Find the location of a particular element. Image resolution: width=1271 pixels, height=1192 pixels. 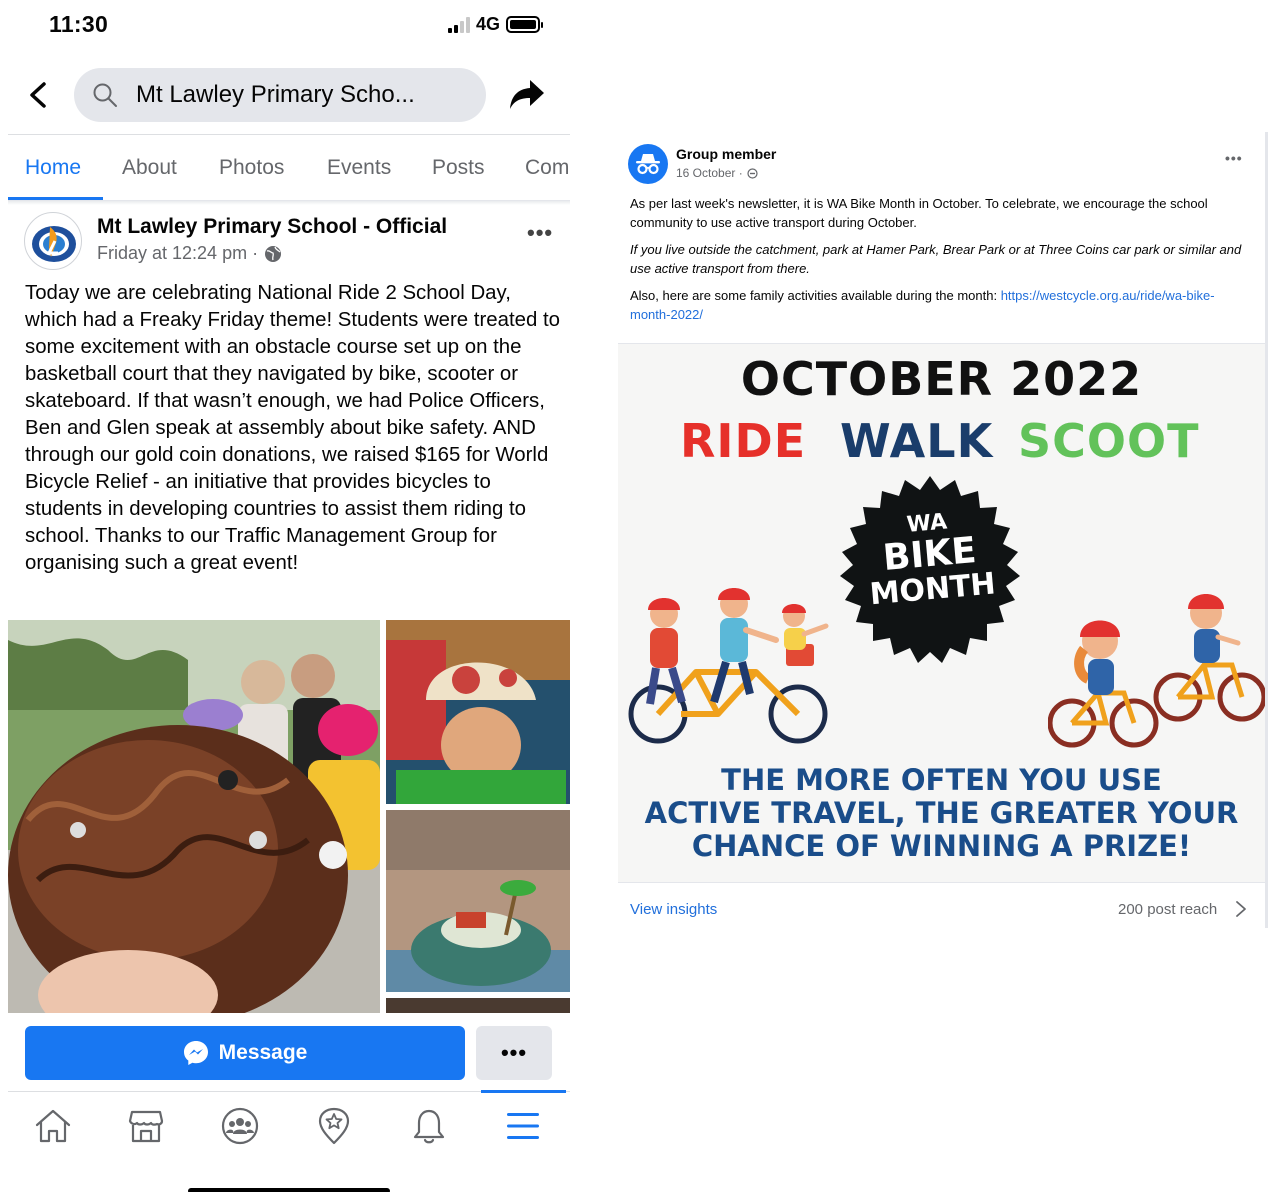

flyer-word-row: RIDE WALK SCOOT is located at coordinates (941, 444).